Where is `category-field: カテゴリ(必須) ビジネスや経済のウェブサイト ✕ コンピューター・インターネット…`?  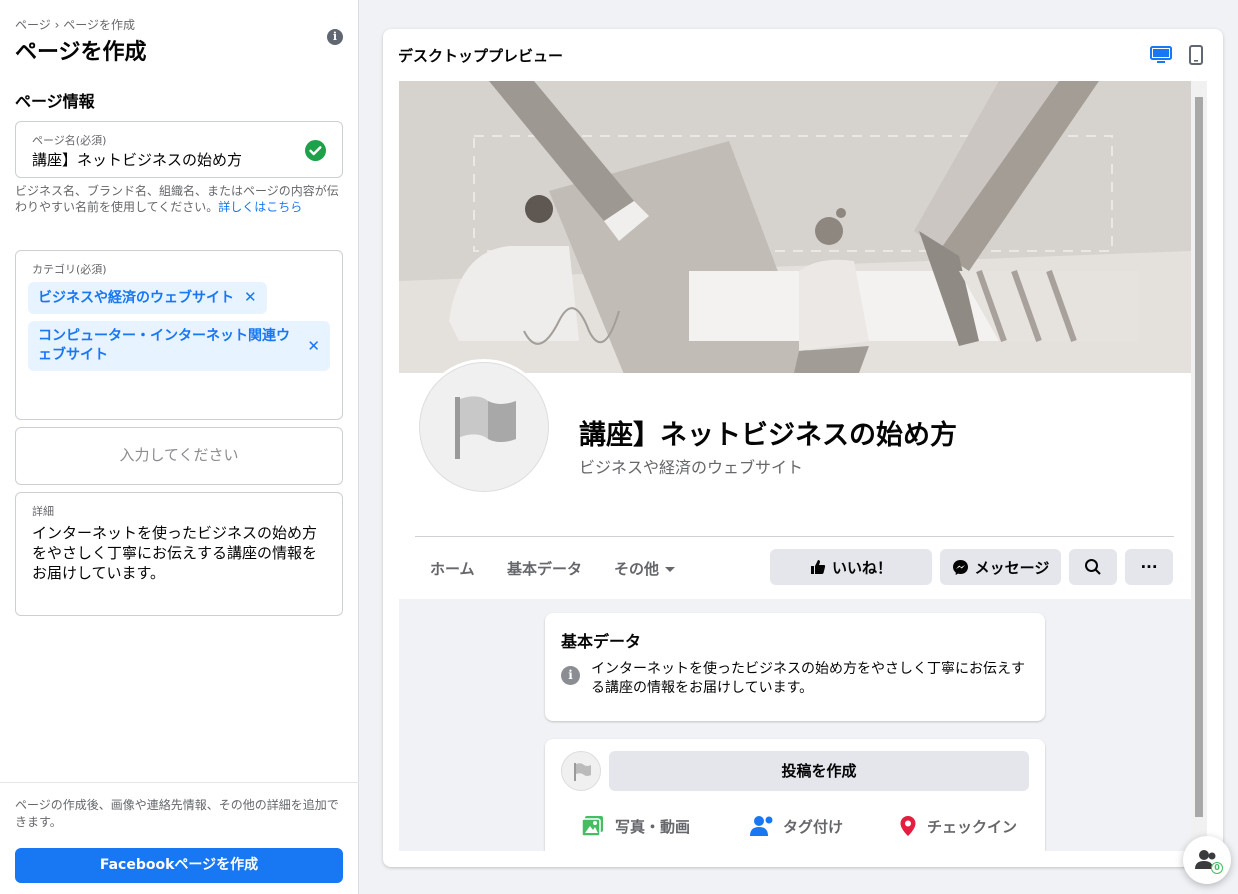 category-field: カテゴリ(必須) ビジネスや経済のウェブサイト ✕ コンピューター・インターネット… is located at coordinates (179, 335).